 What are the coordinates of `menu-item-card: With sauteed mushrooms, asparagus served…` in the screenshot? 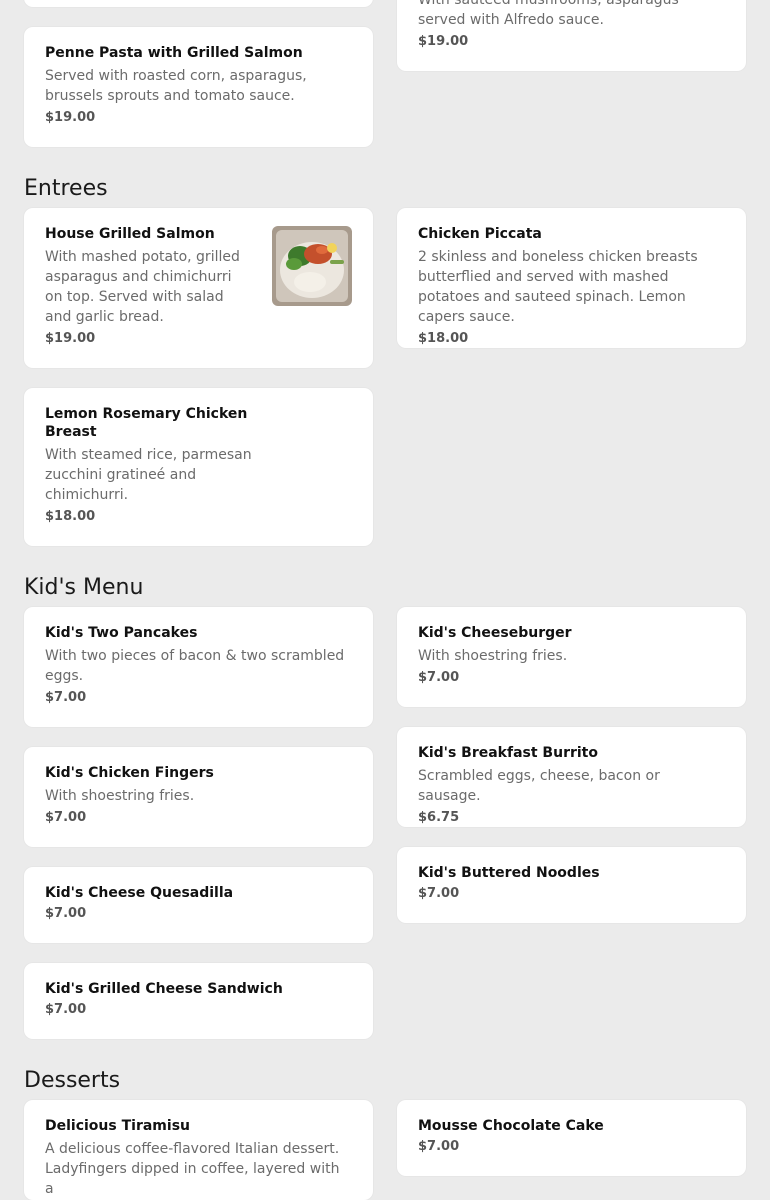 It's located at (571, 35).